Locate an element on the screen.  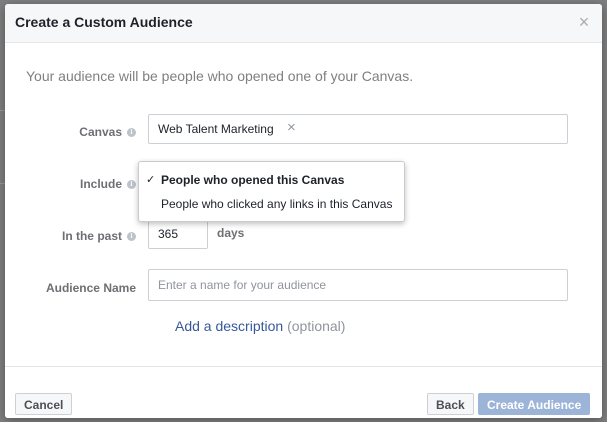
audience-name-placeholder: Enter a name for your audience is located at coordinates (242, 285).